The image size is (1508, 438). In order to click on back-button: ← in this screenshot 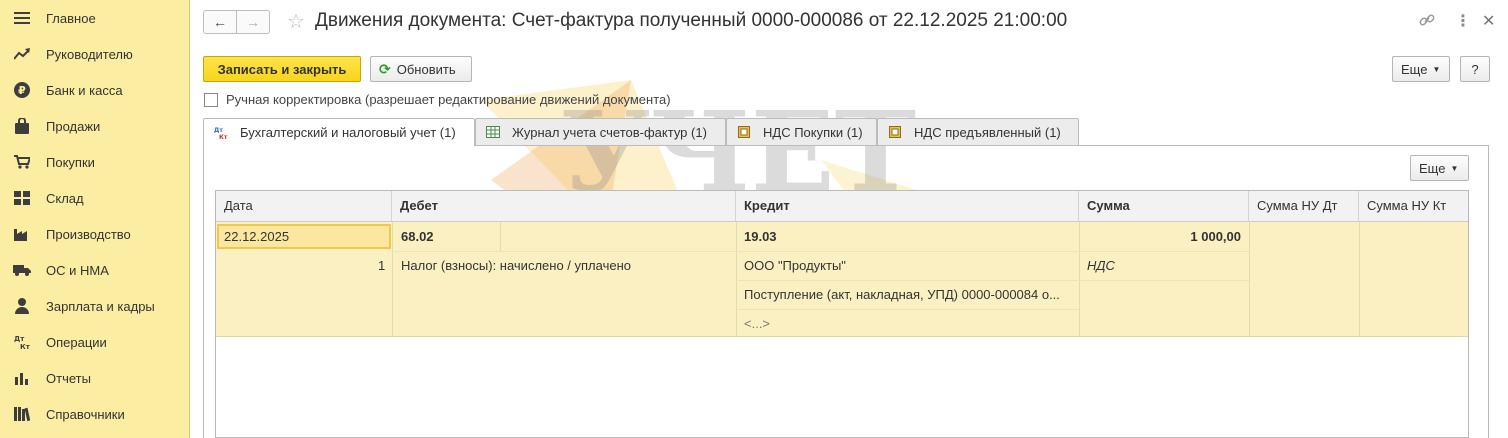, I will do `click(220, 22)`.